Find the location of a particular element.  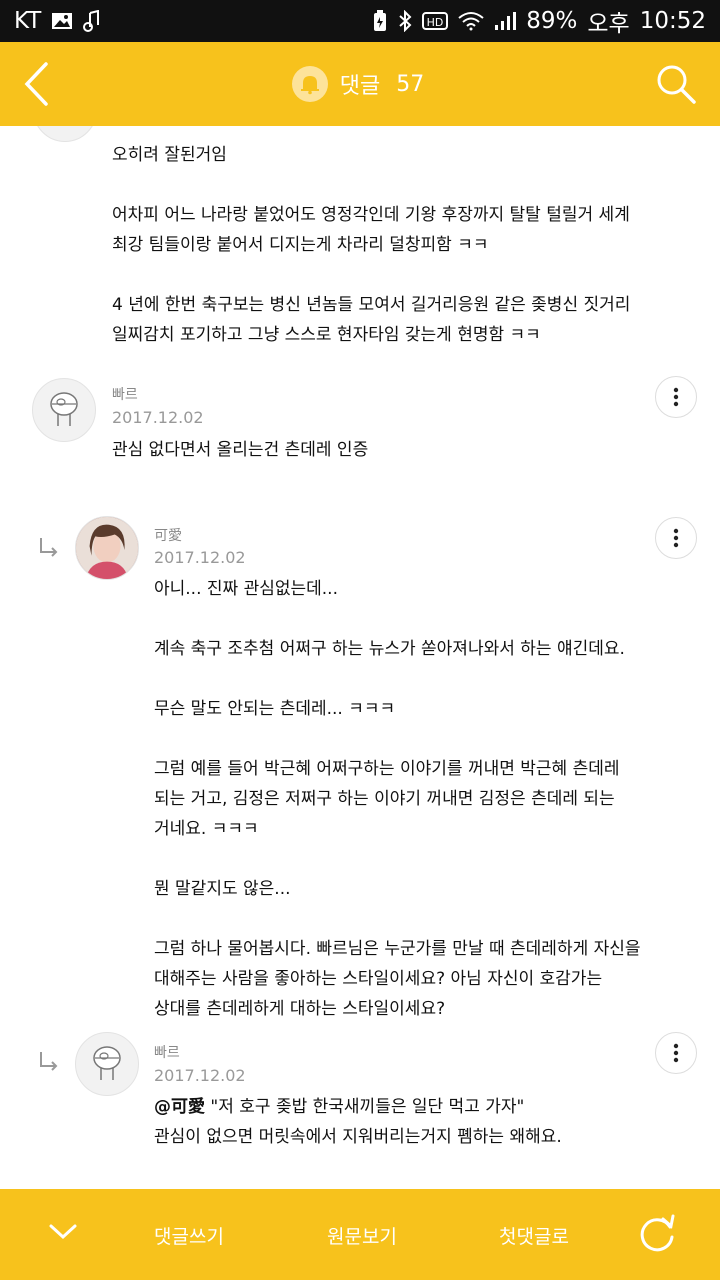

comment-count: 57 is located at coordinates (410, 84).